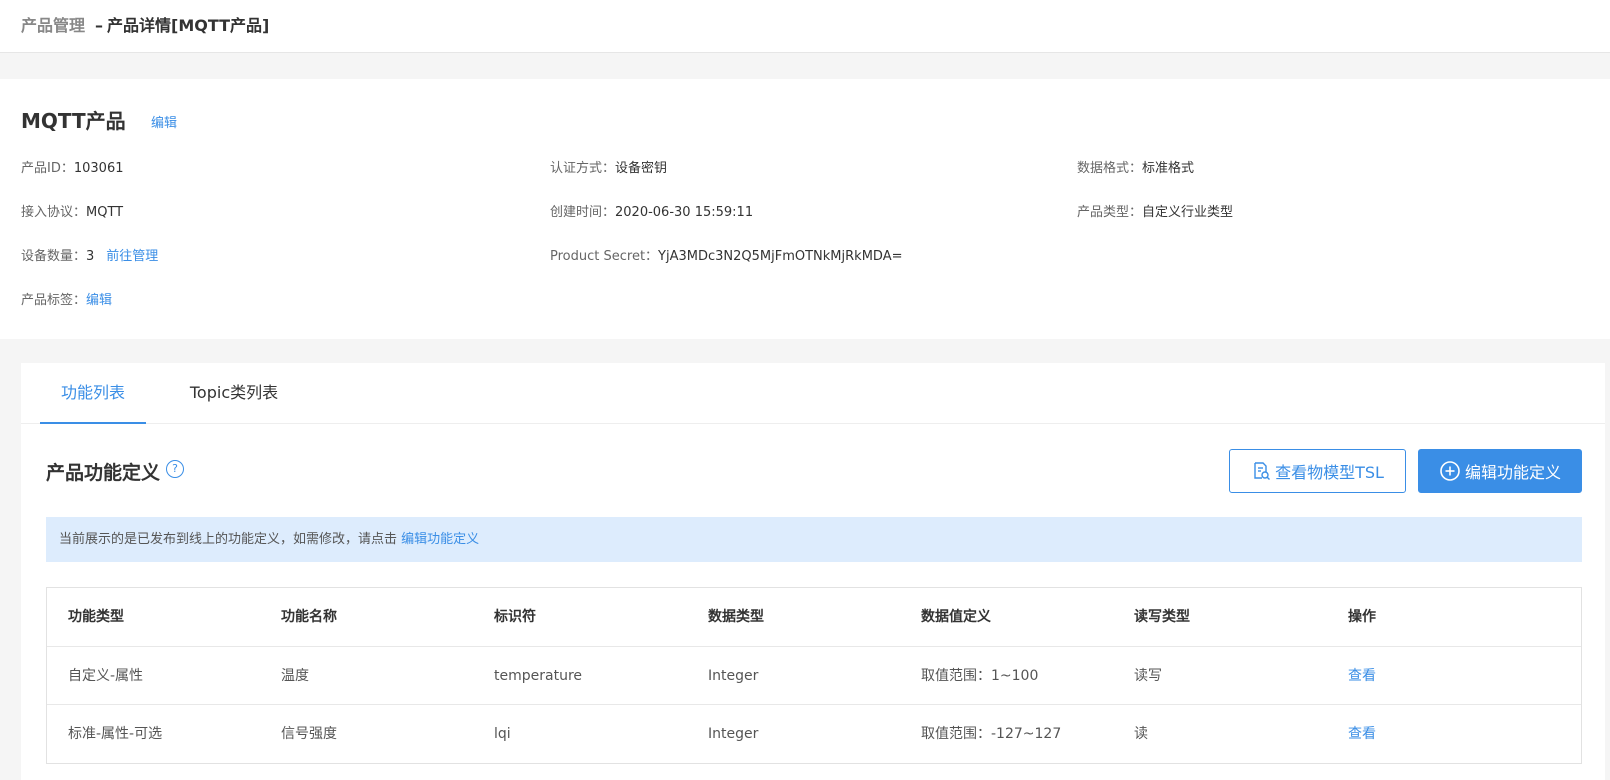 This screenshot has width=1610, height=780. What do you see at coordinates (814, 539) in the screenshot?
I see `notice-banner: 当前展示的是已发布到线上的功能定义，如需修改，请点击 编辑功能定义` at bounding box center [814, 539].